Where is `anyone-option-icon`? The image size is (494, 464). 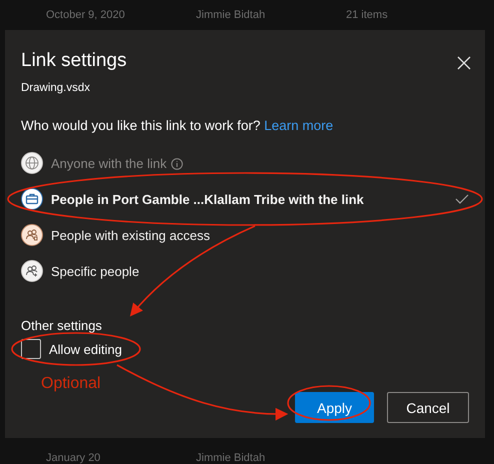 anyone-option-icon is located at coordinates (32, 163).